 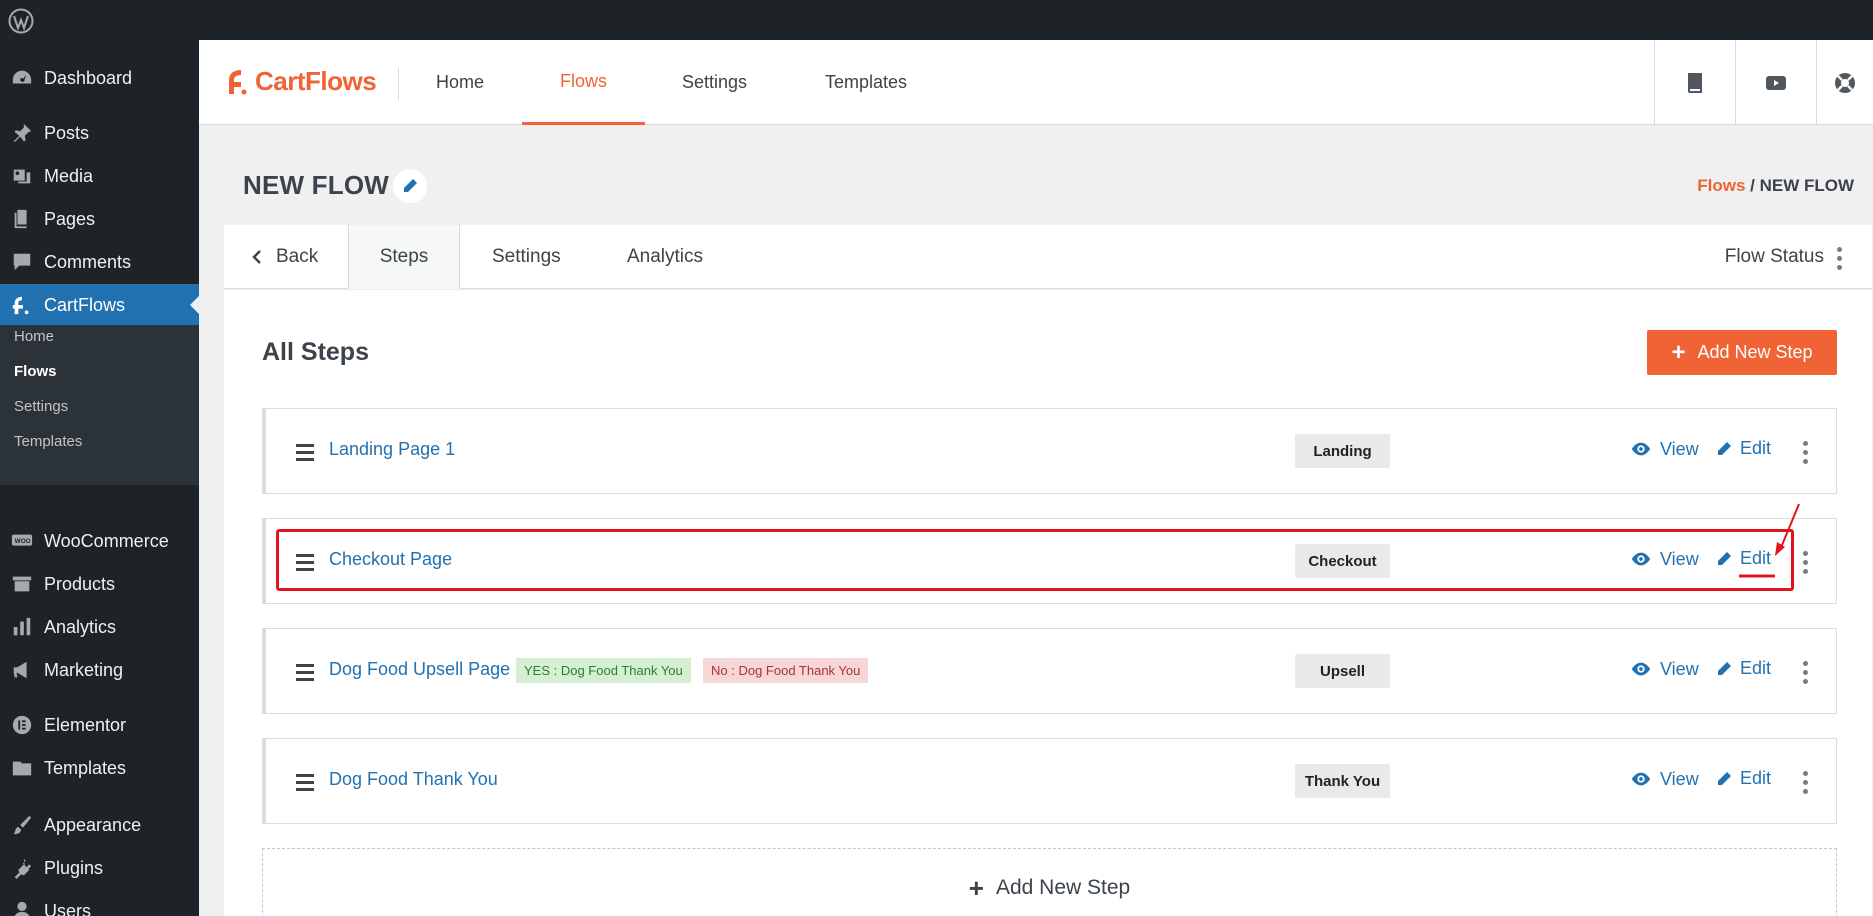 I want to click on sidebar-item-comments: Comments, so click(x=99, y=262).